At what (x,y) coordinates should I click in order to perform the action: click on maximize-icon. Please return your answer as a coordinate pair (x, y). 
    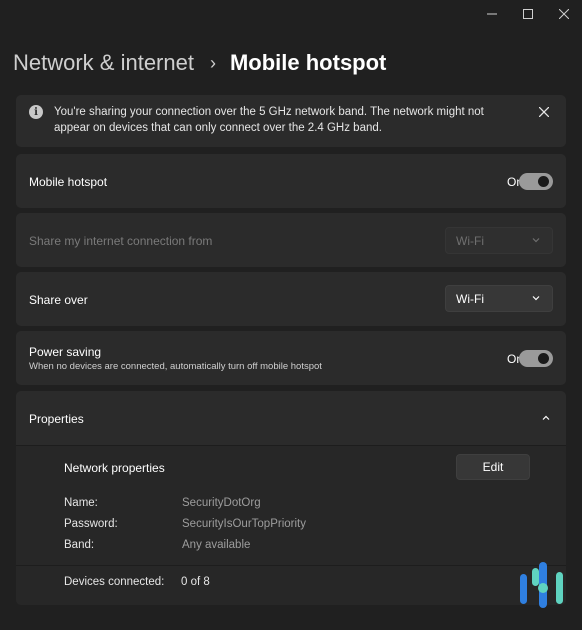
    Looking at the image, I should click on (528, 14).